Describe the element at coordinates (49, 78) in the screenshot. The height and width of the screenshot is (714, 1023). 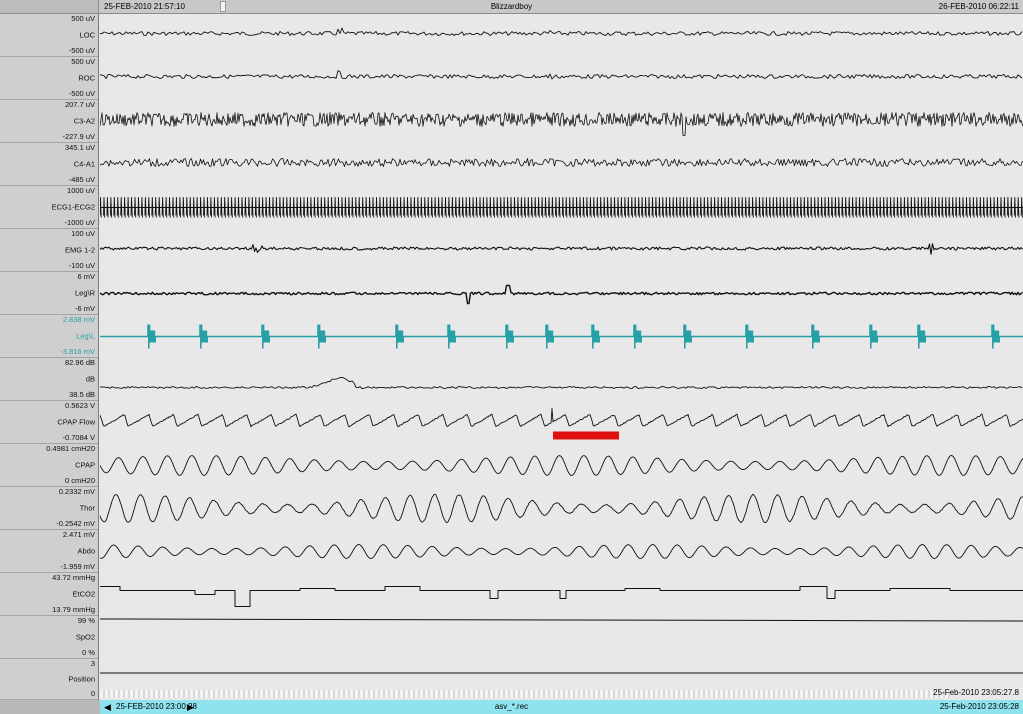
I see `channel-label-row: 500 uV ROC -500 uV` at that location.